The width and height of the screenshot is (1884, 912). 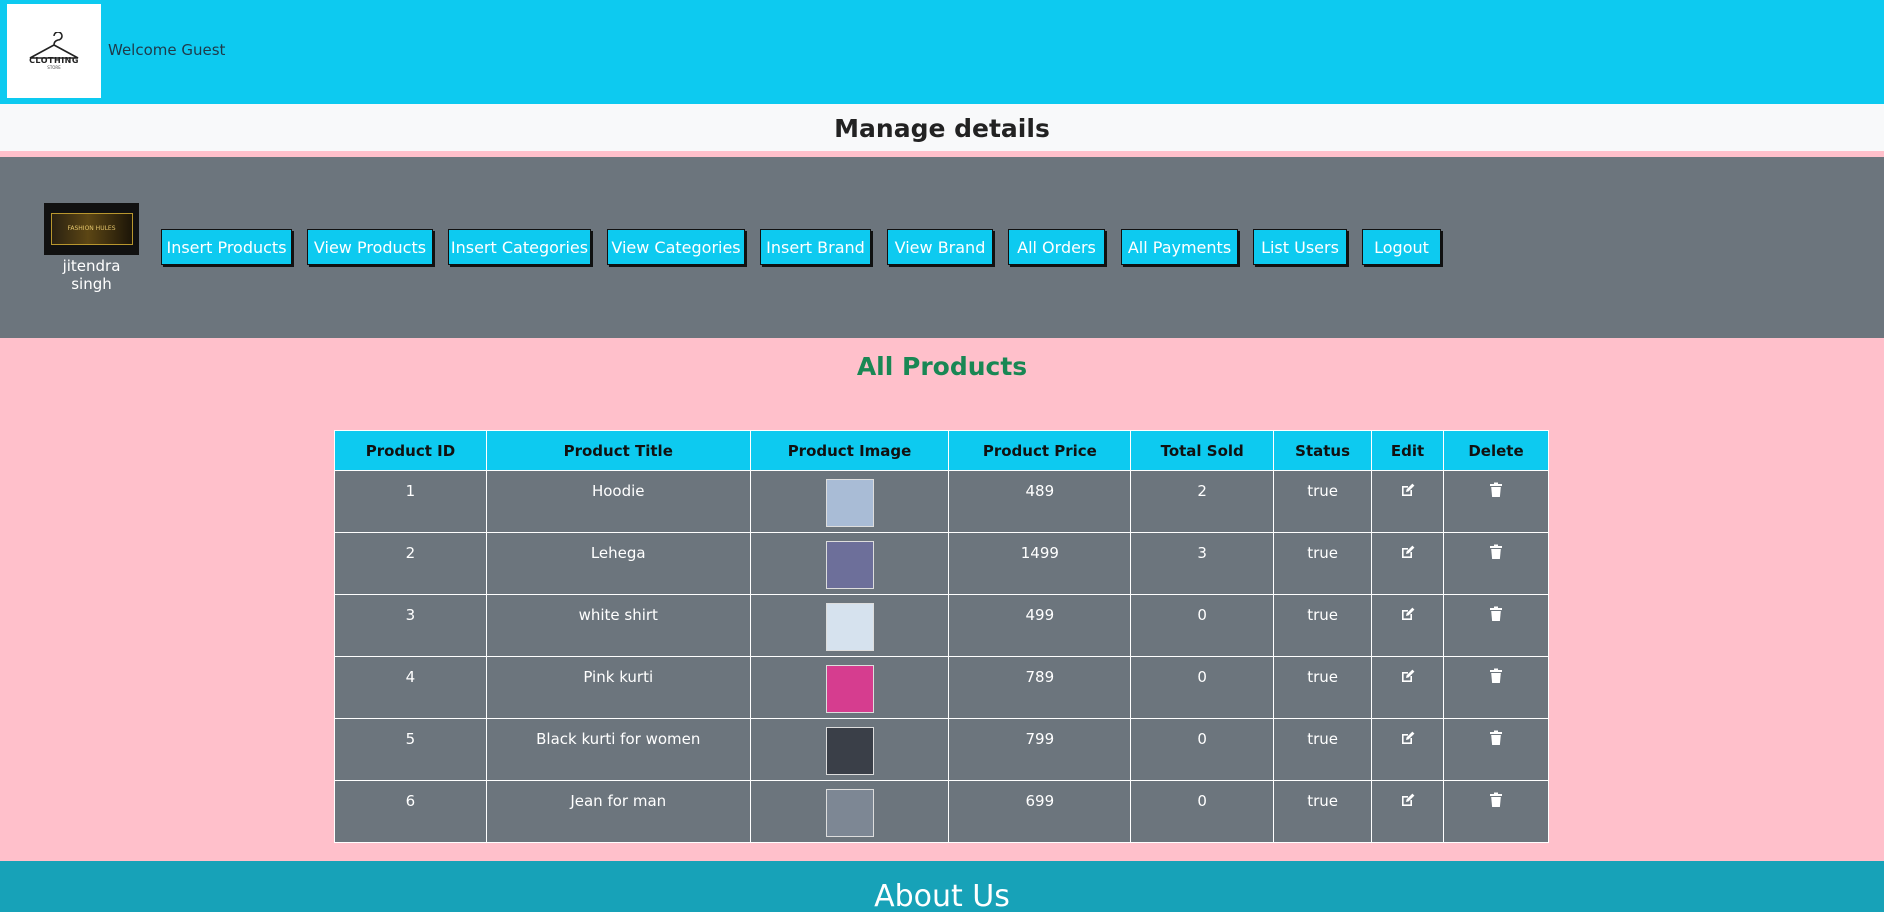 I want to click on table-row: 6 Jean for man 699 0 true, so click(x=941, y=811).